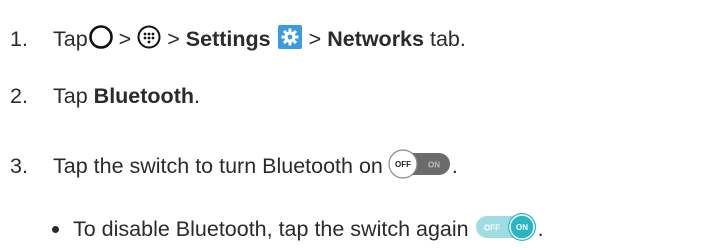 This screenshot has height=248, width=708. What do you see at coordinates (290, 39) in the screenshot?
I see `settings-gear-icon` at bounding box center [290, 39].